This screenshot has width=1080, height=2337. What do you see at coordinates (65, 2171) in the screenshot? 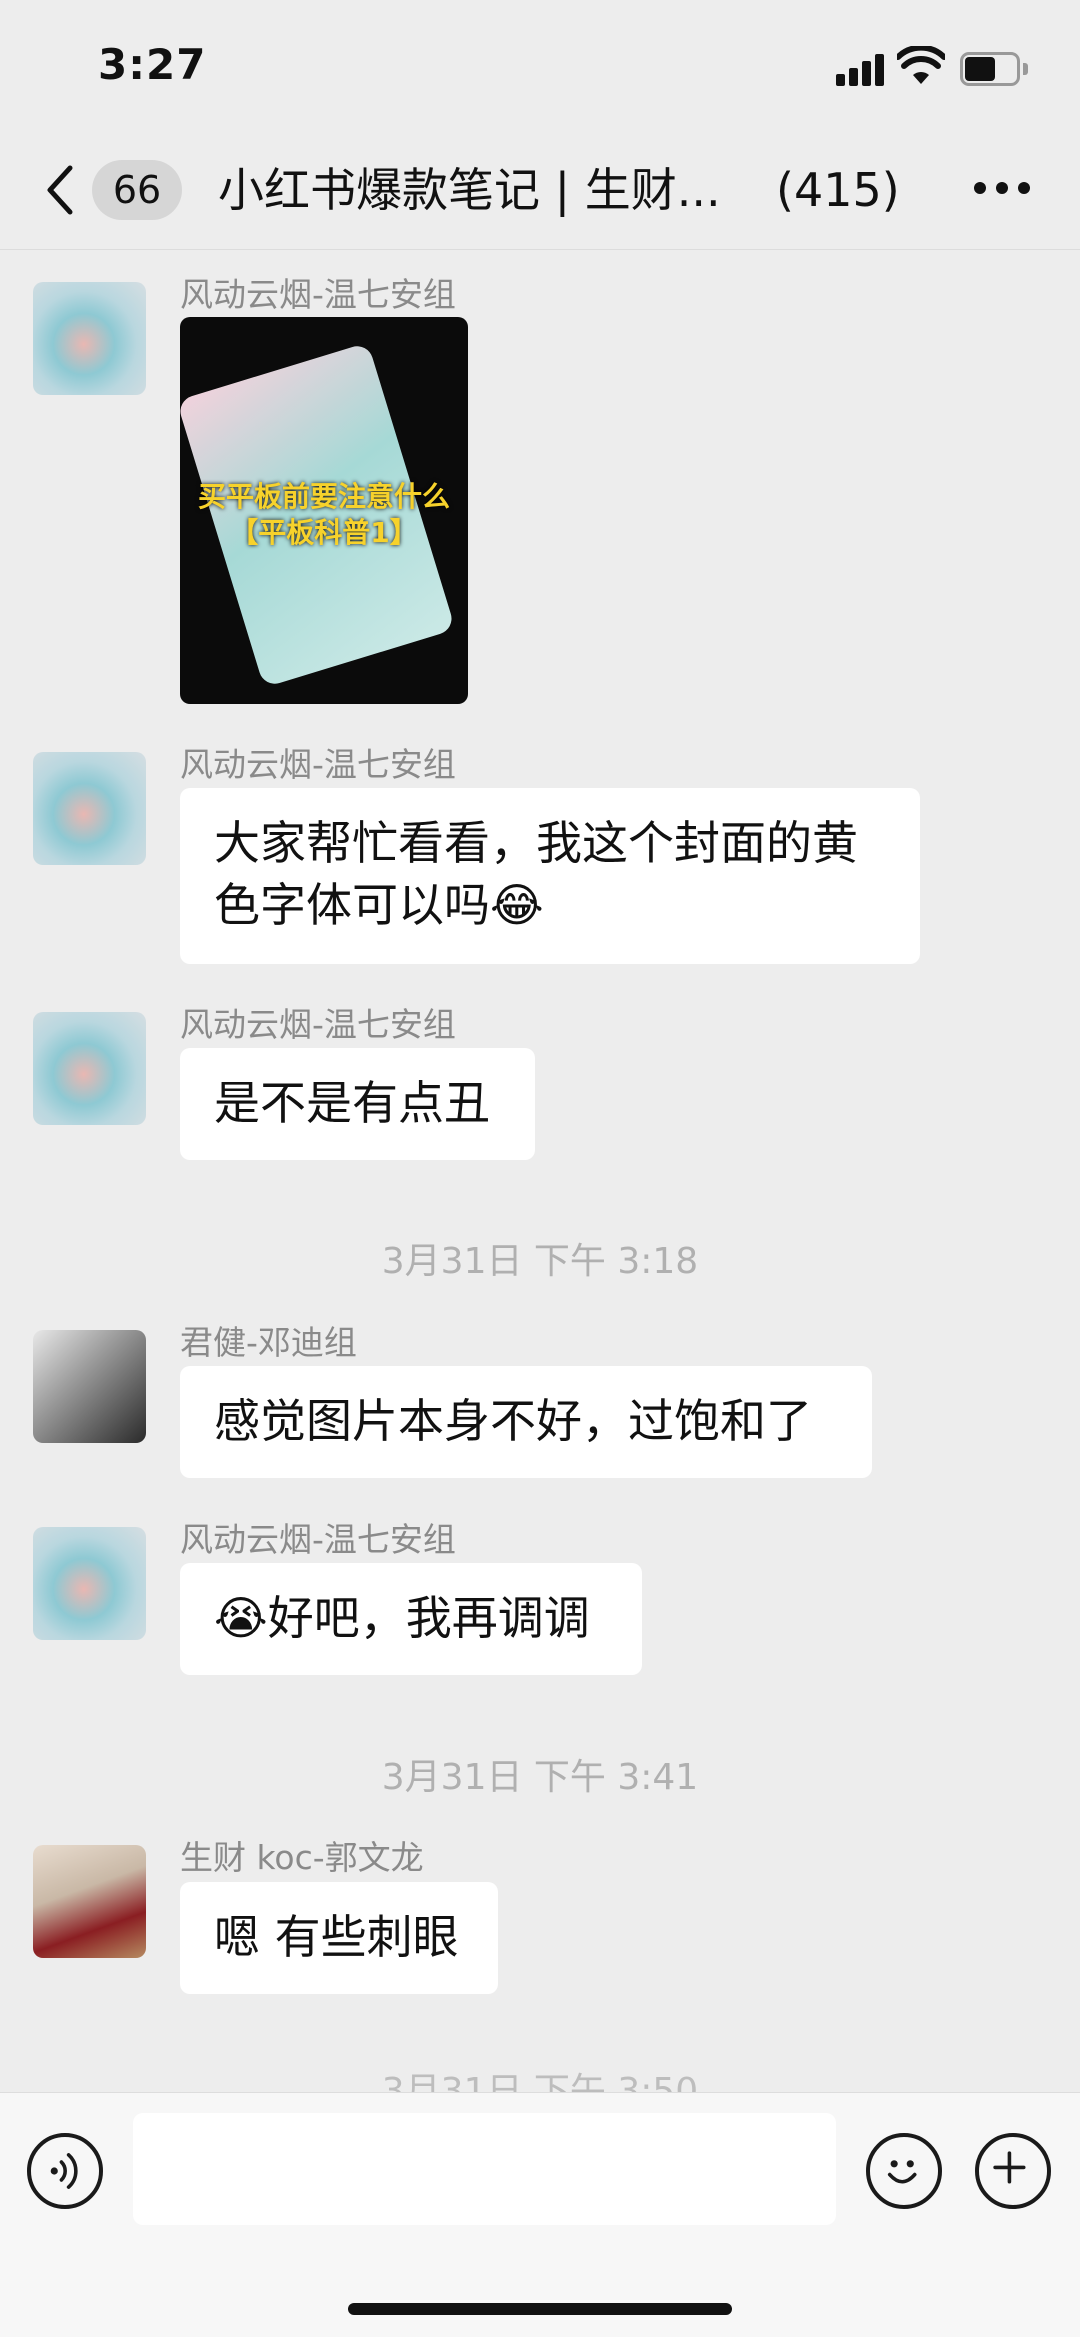
I see `voice-input-icon` at bounding box center [65, 2171].